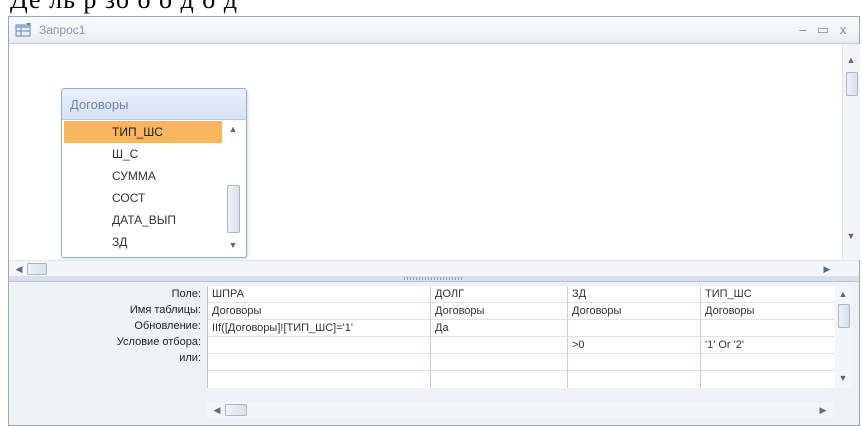 The width and height of the screenshot is (862, 426). Describe the element at coordinates (851, 152) in the screenshot. I see `upper-vertical-scrollbar: ▲ ▼` at that location.